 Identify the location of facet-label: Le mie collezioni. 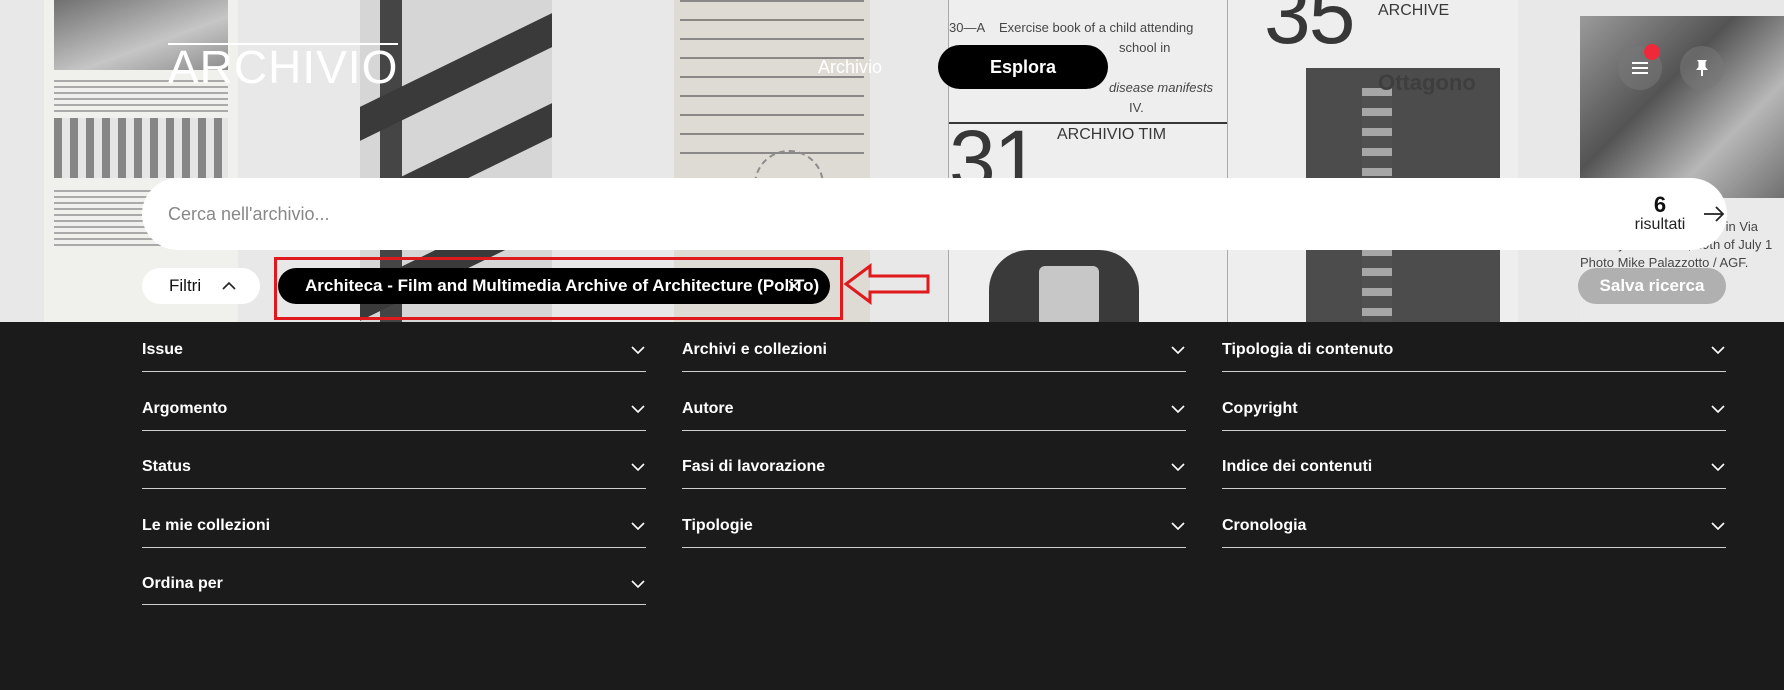
(206, 525).